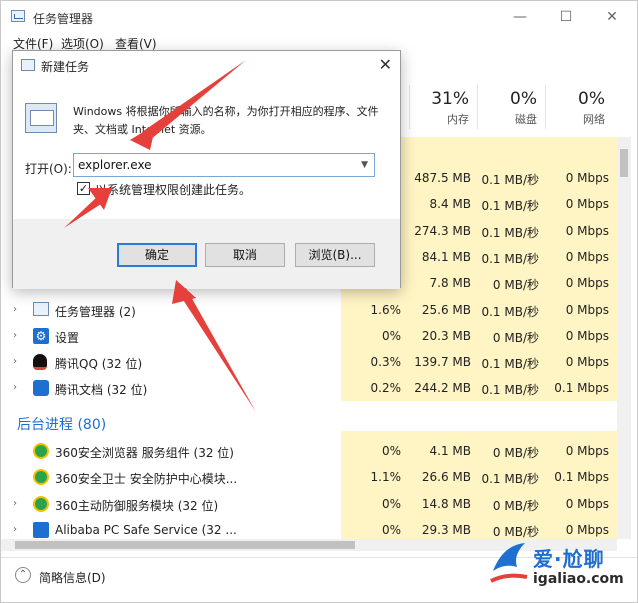 The image size is (638, 603). What do you see at coordinates (245, 255) in the screenshot?
I see `cancel-button: 取消` at bounding box center [245, 255].